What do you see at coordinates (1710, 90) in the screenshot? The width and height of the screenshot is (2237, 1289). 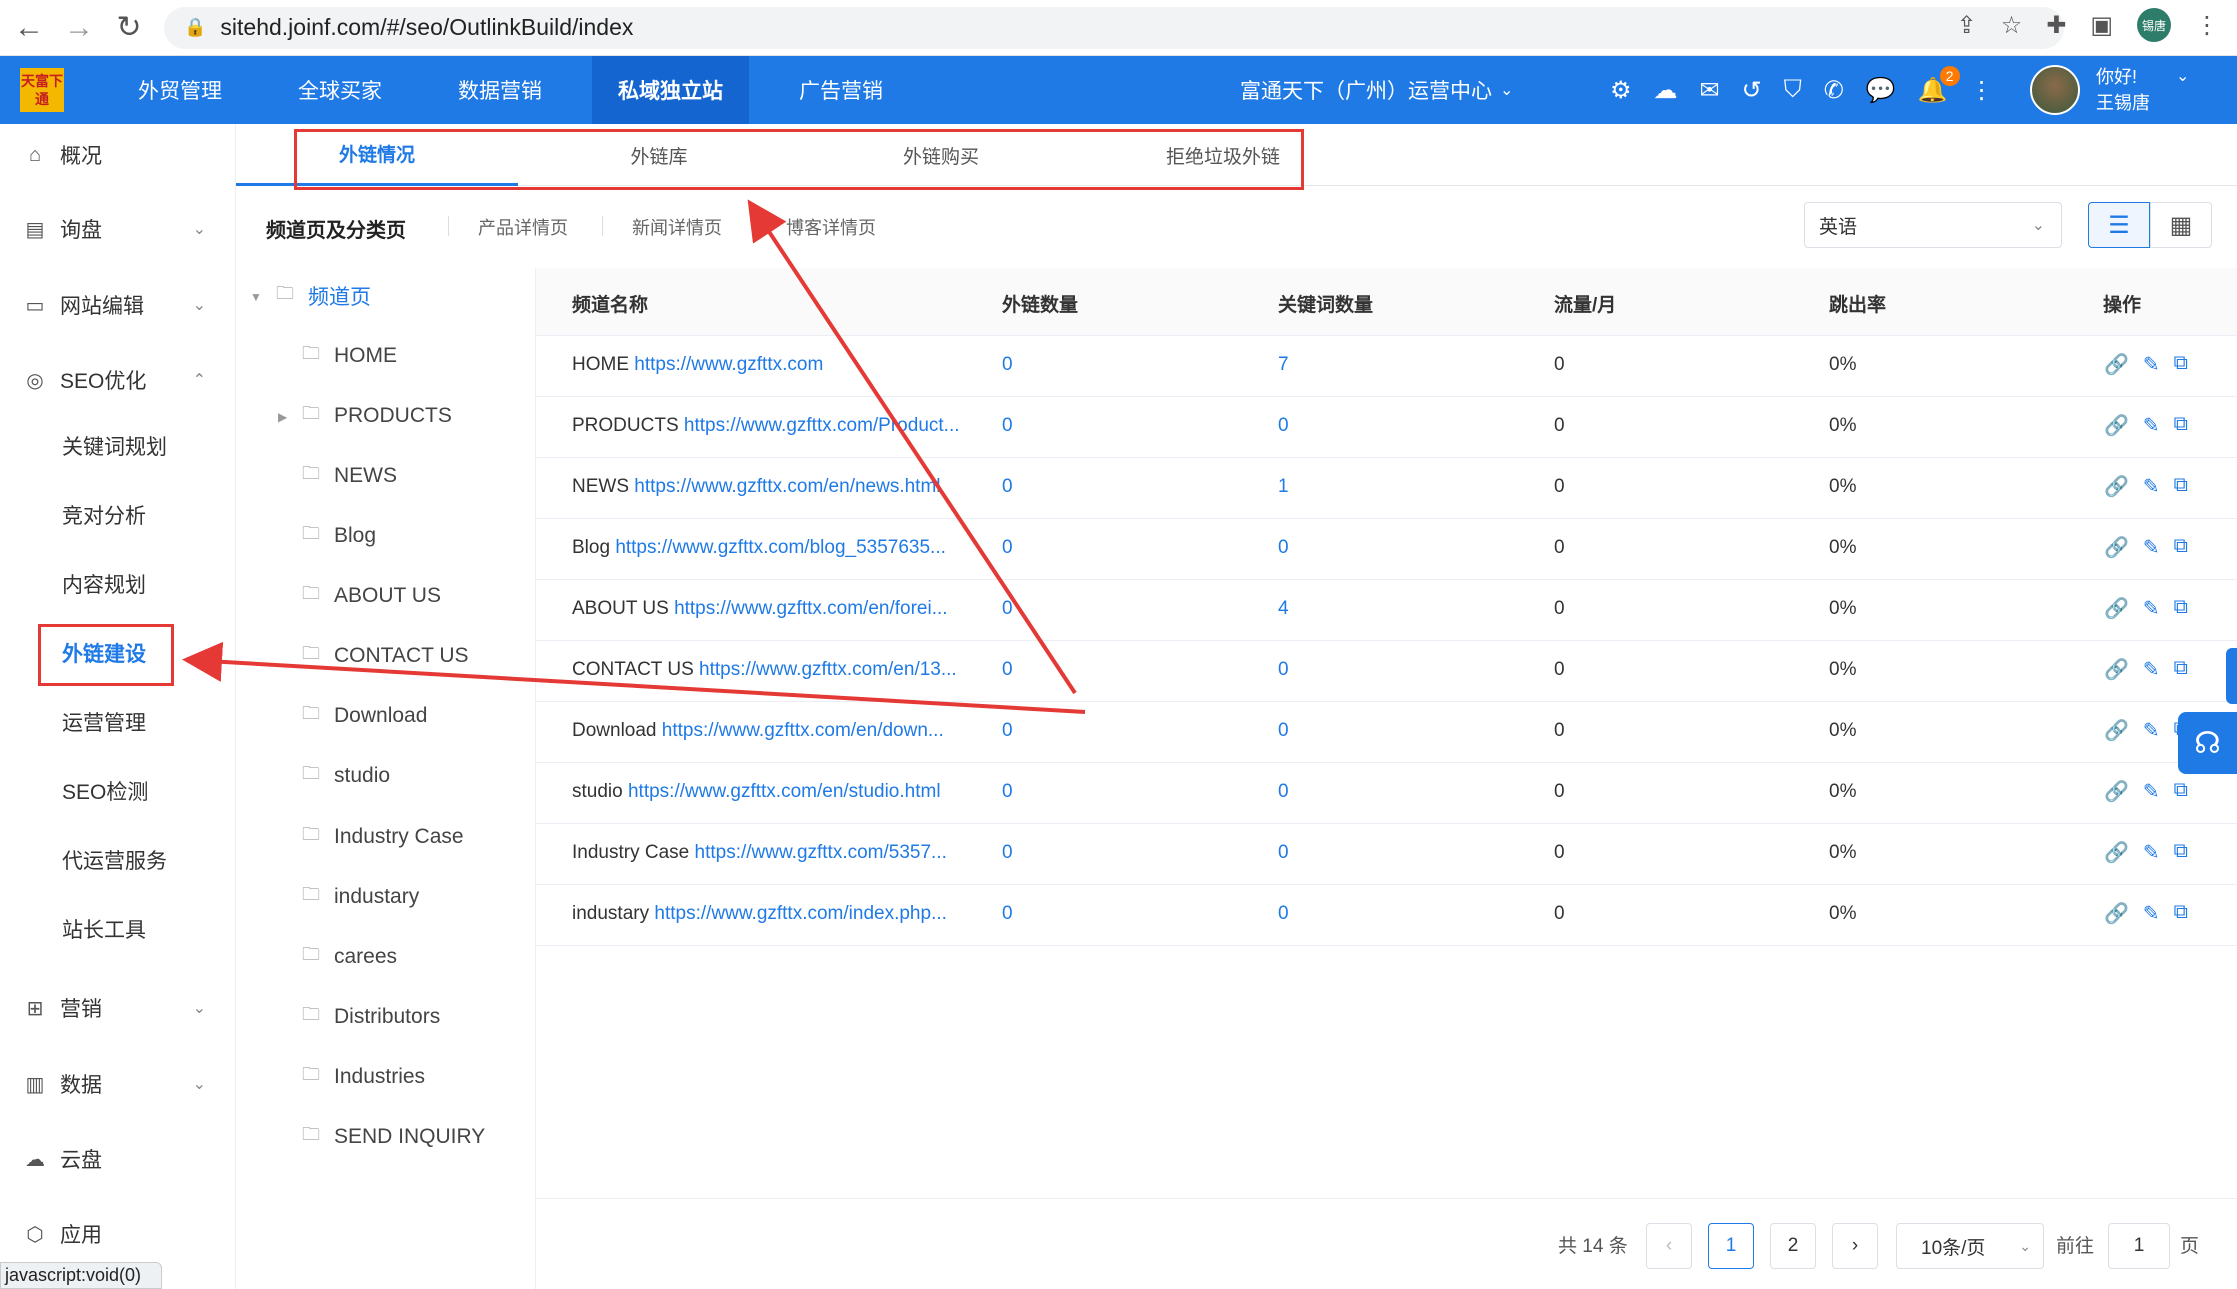 I see `mail-icon: ✉` at bounding box center [1710, 90].